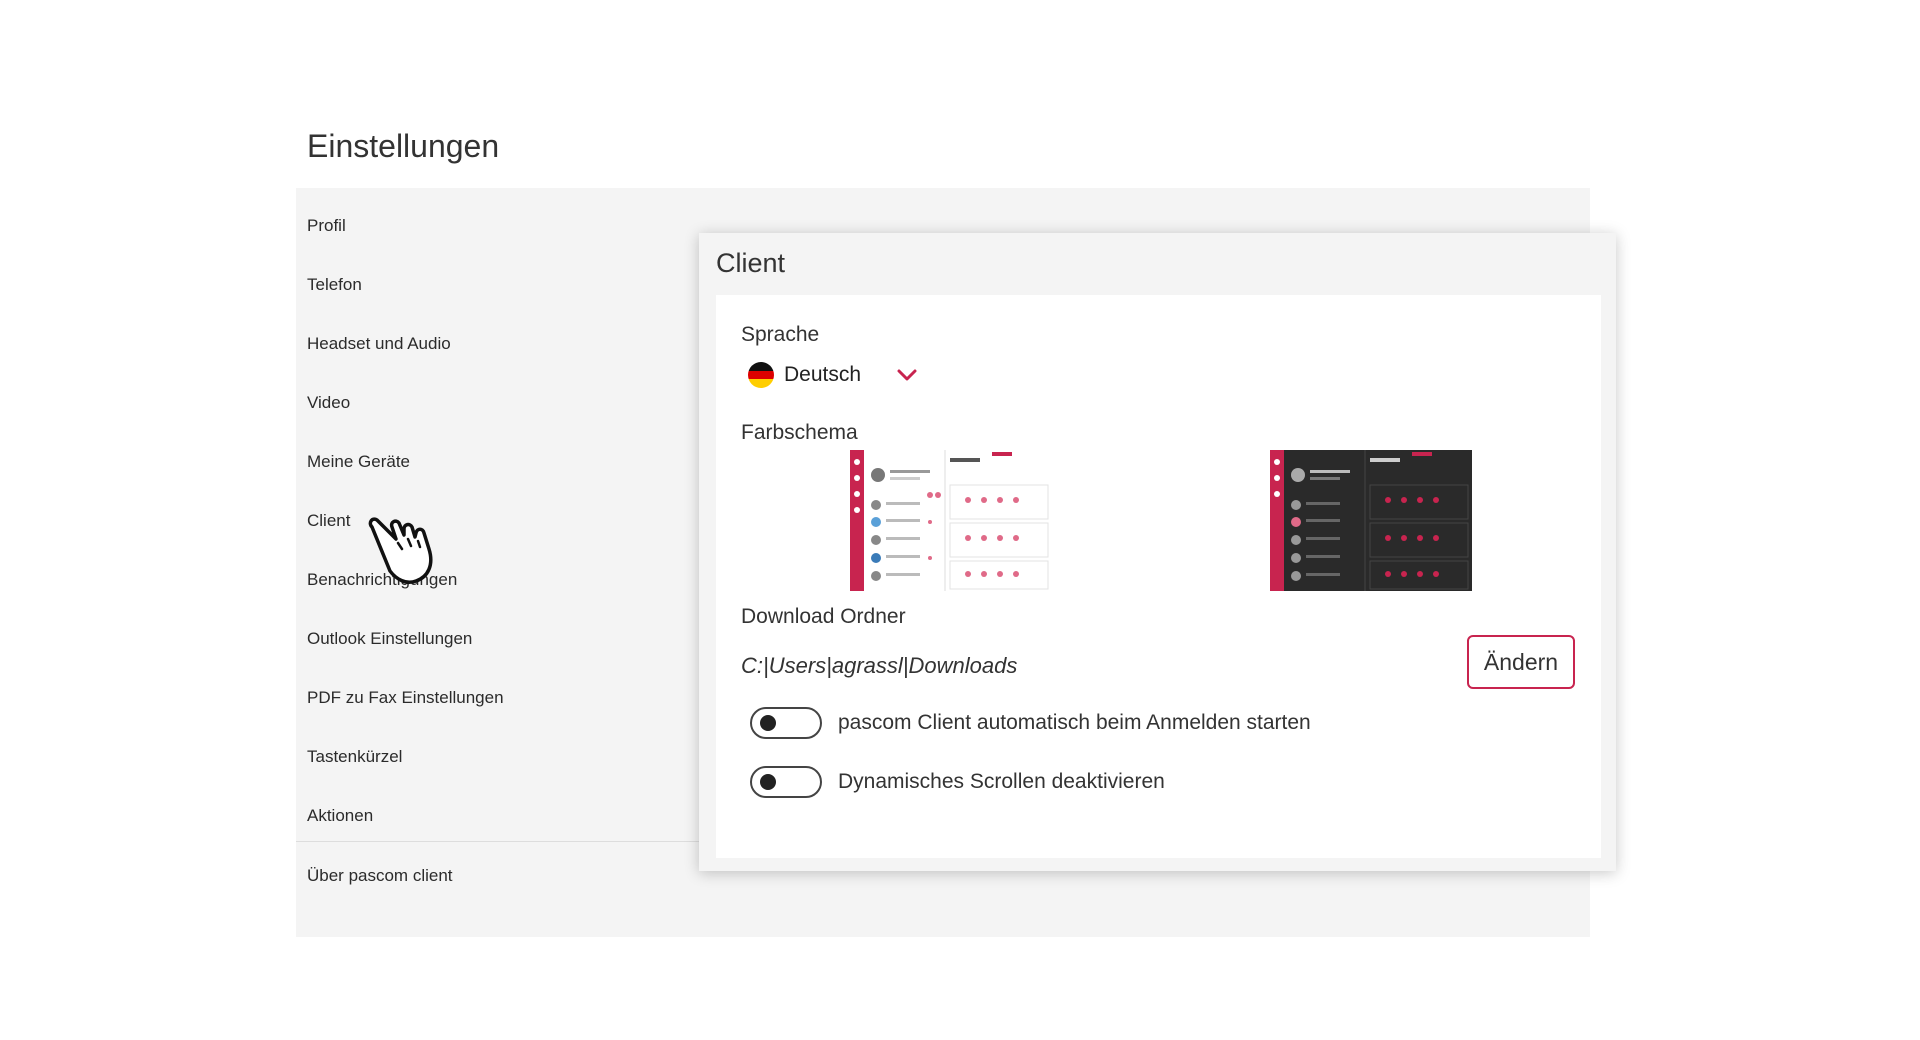 The height and width of the screenshot is (1040, 1920). I want to click on toggle-row-scrolling: Dynamisches Scrollen deaktivieren, so click(957, 782).